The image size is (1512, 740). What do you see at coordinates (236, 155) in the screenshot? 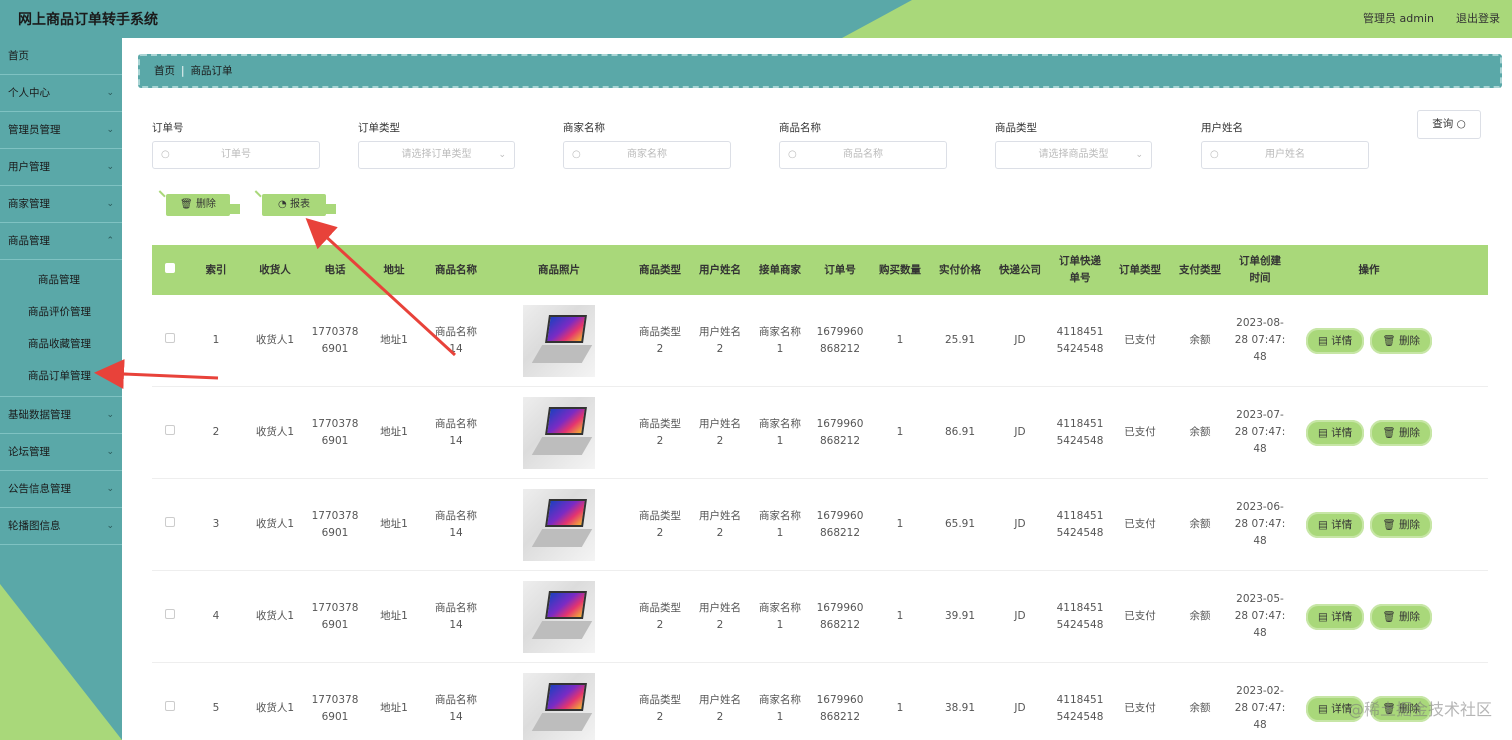
I see `text-input: ○ 订单号` at bounding box center [236, 155].